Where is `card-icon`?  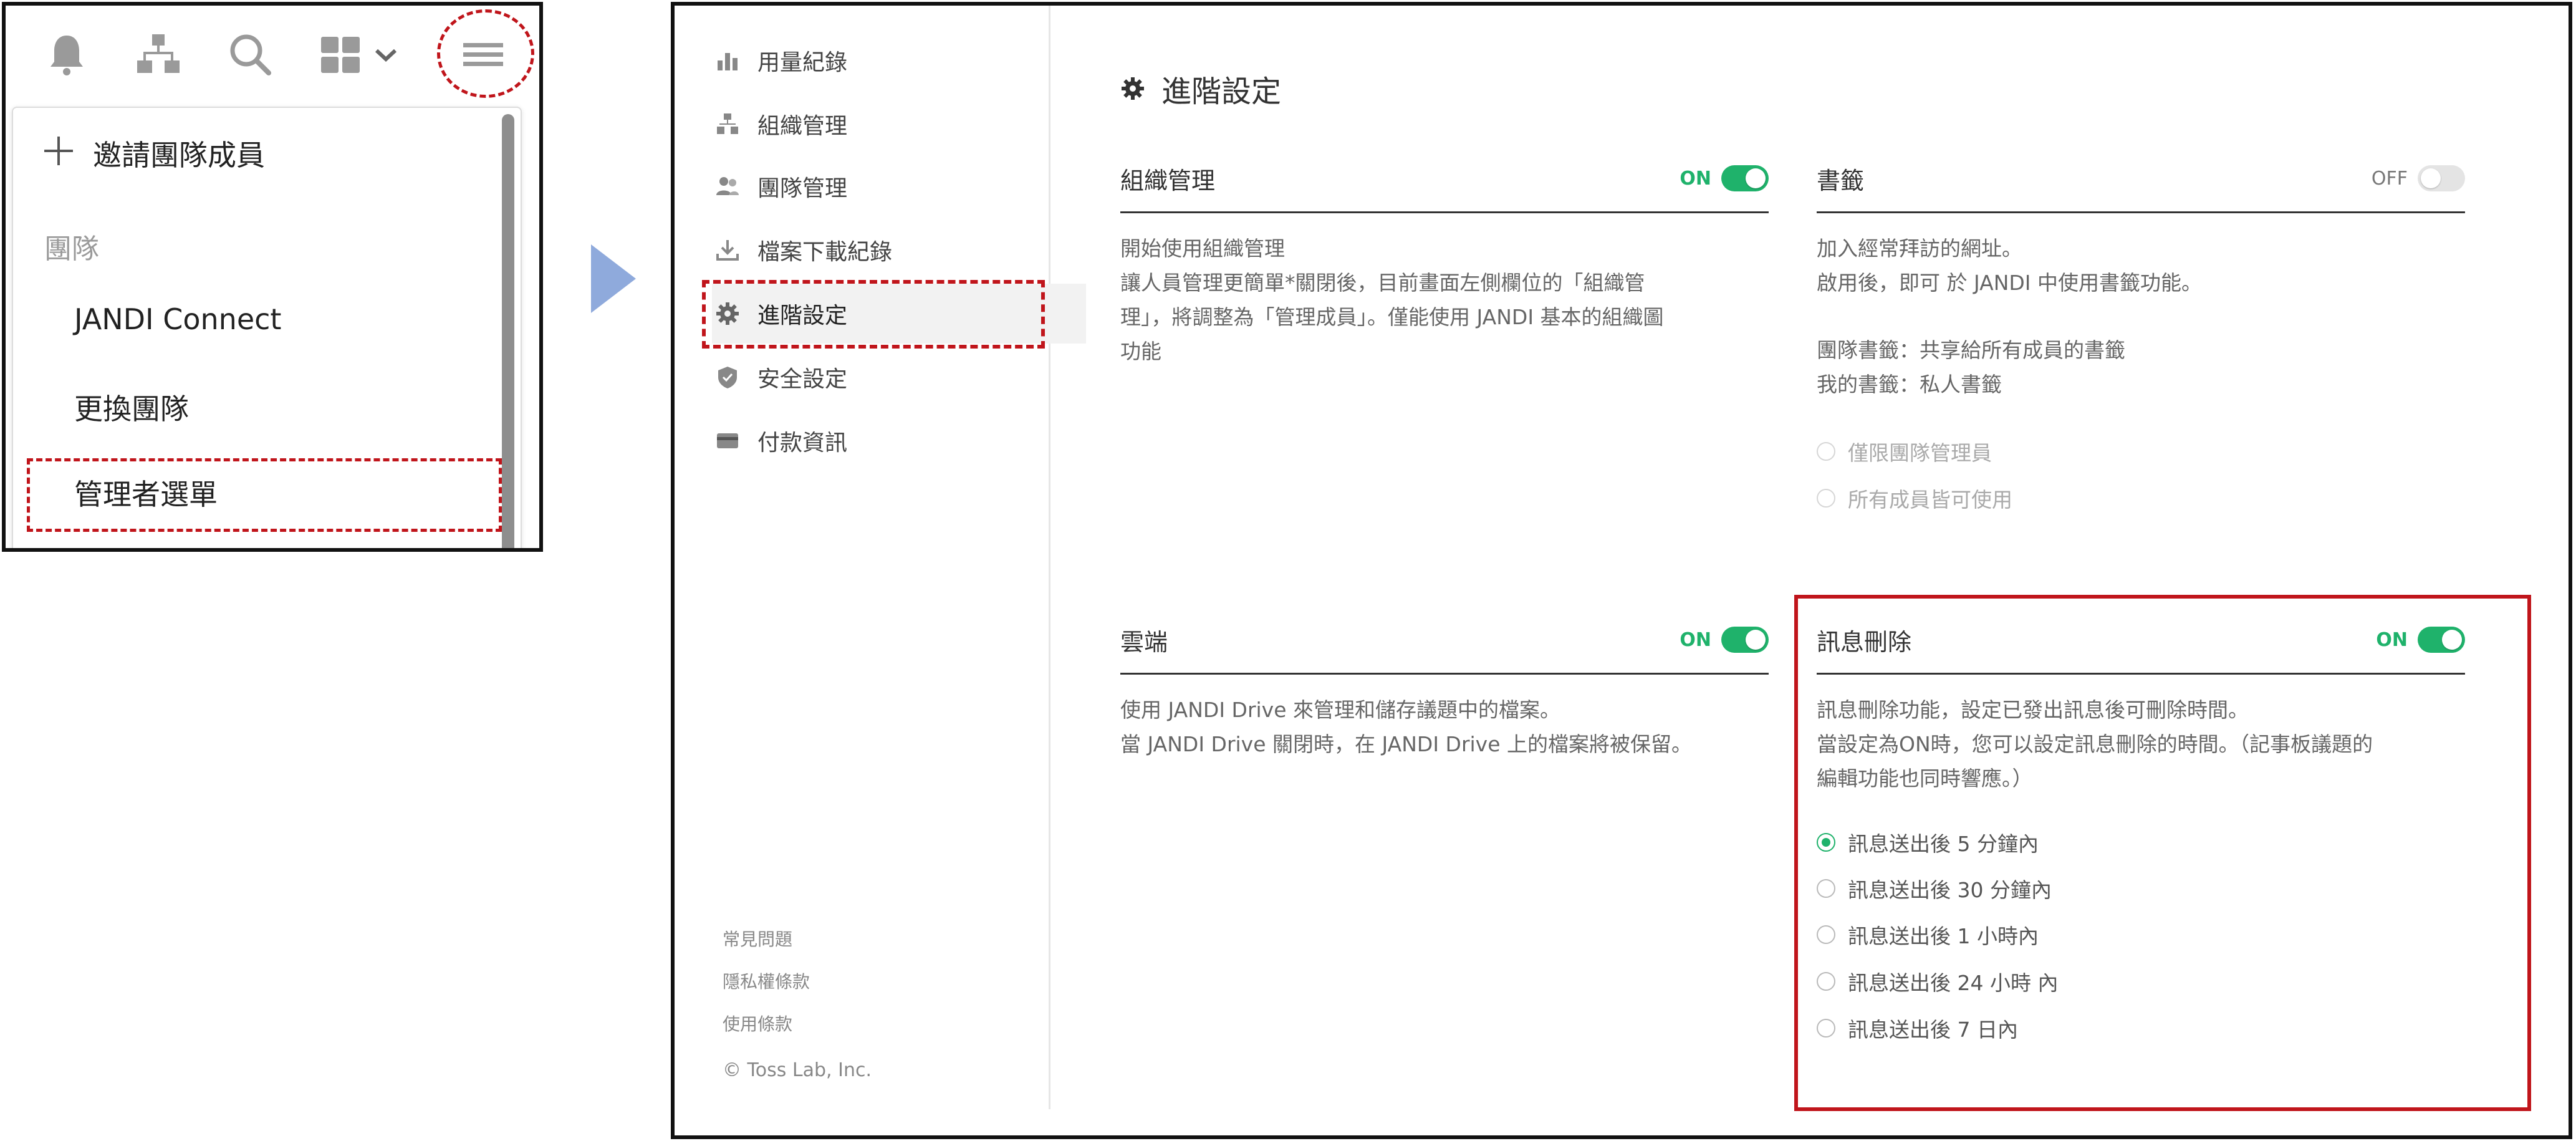 card-icon is located at coordinates (727, 440).